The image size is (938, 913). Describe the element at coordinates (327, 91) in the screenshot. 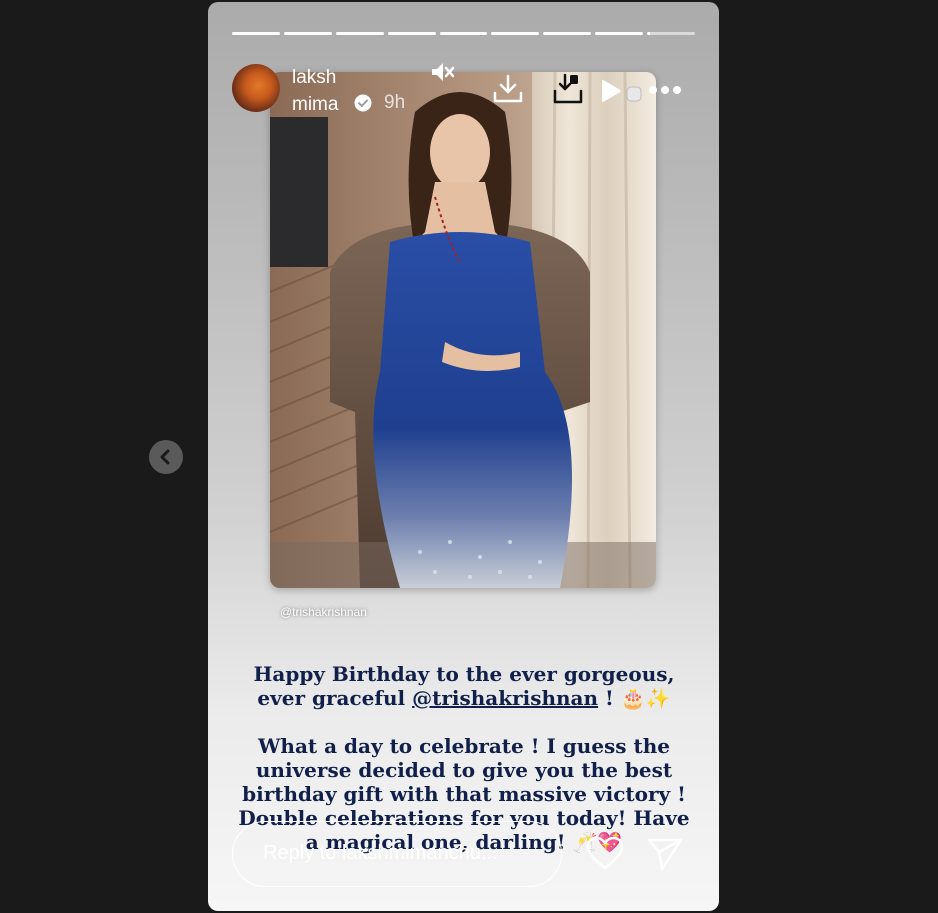

I see `username: laksh mima` at that location.